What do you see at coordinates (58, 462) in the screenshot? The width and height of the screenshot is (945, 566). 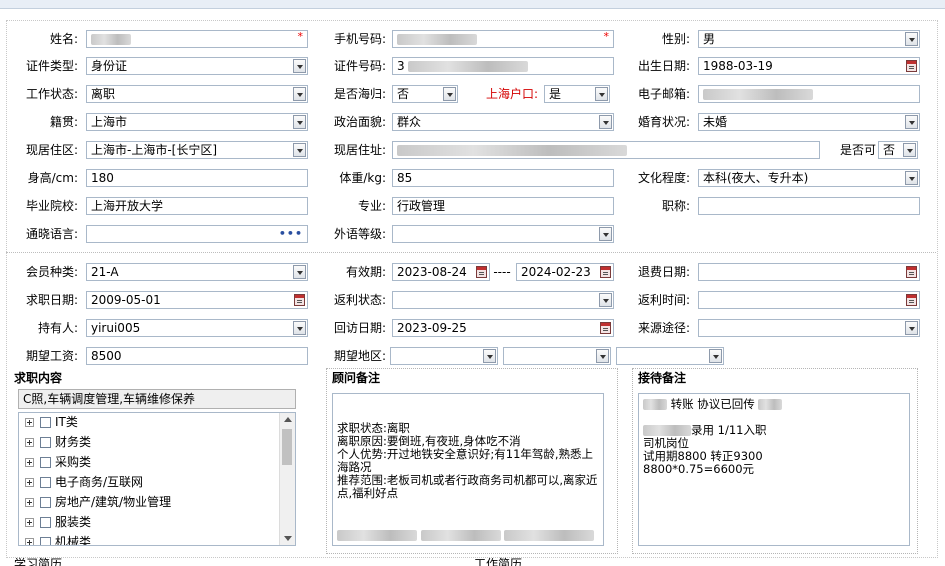 I see `tree-item: 采购类` at bounding box center [58, 462].